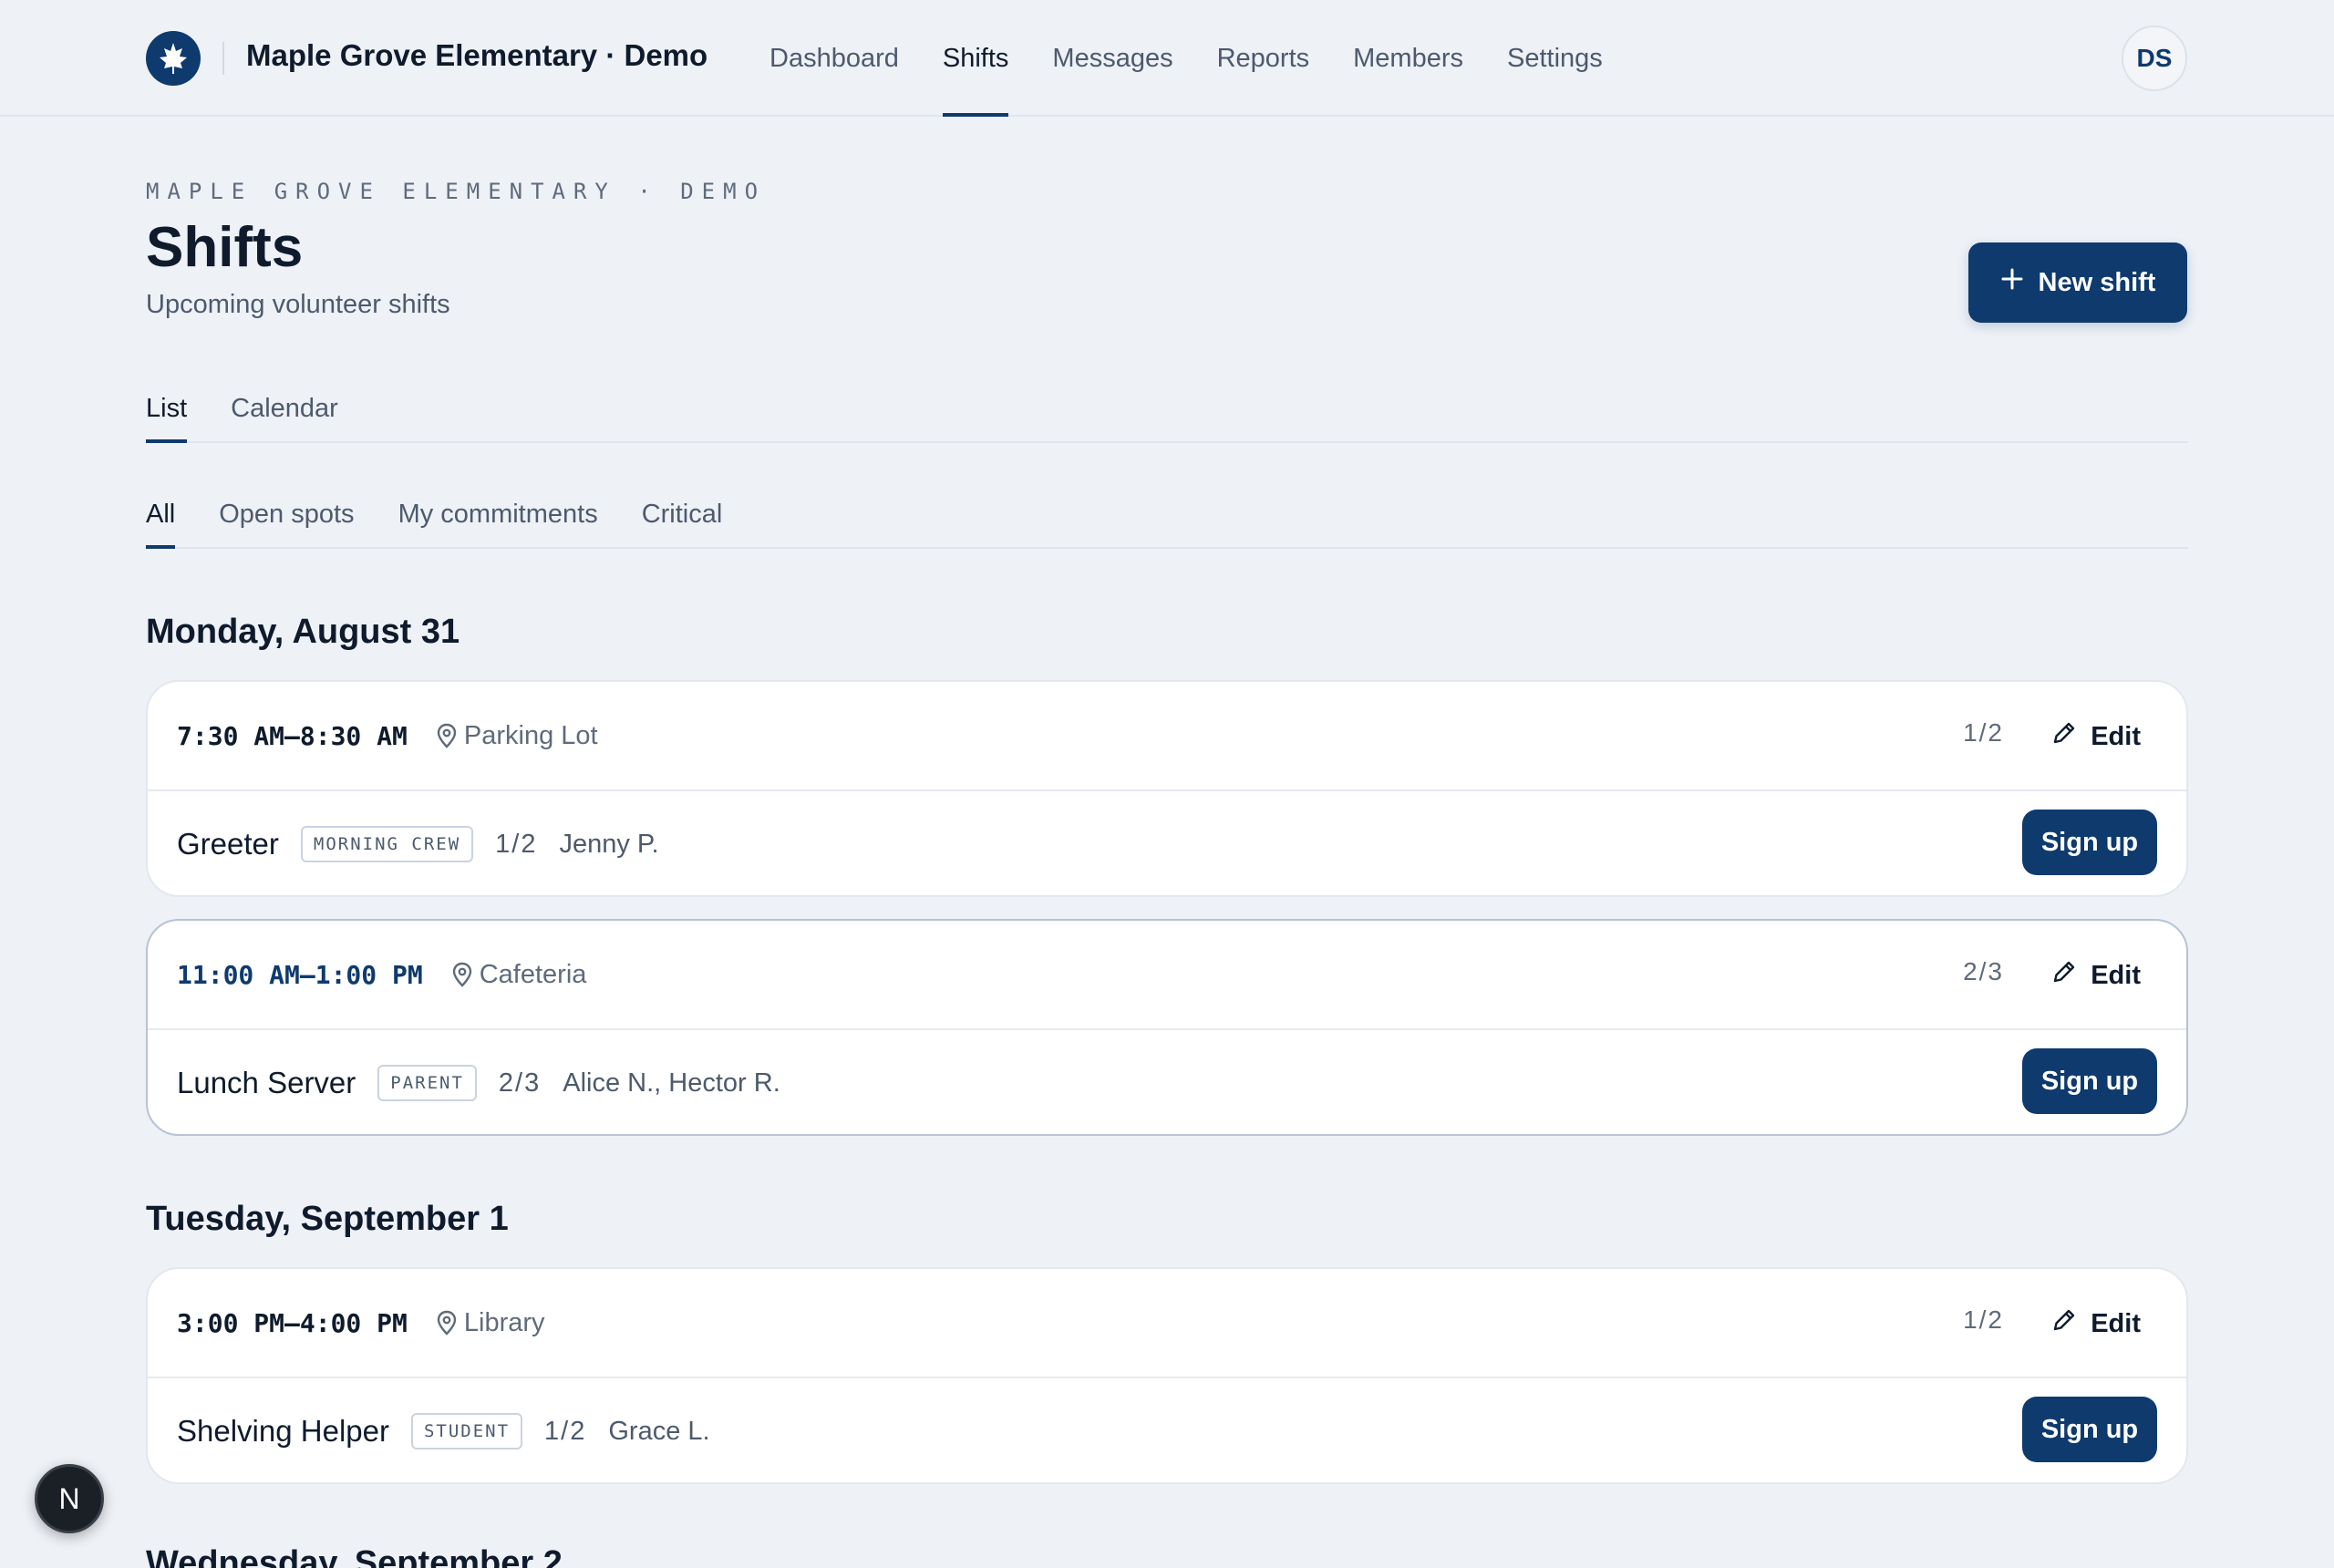 The height and width of the screenshot is (1568, 2334). Describe the element at coordinates (533, 974) in the screenshot. I see `shift-location: Cafeteria` at that location.